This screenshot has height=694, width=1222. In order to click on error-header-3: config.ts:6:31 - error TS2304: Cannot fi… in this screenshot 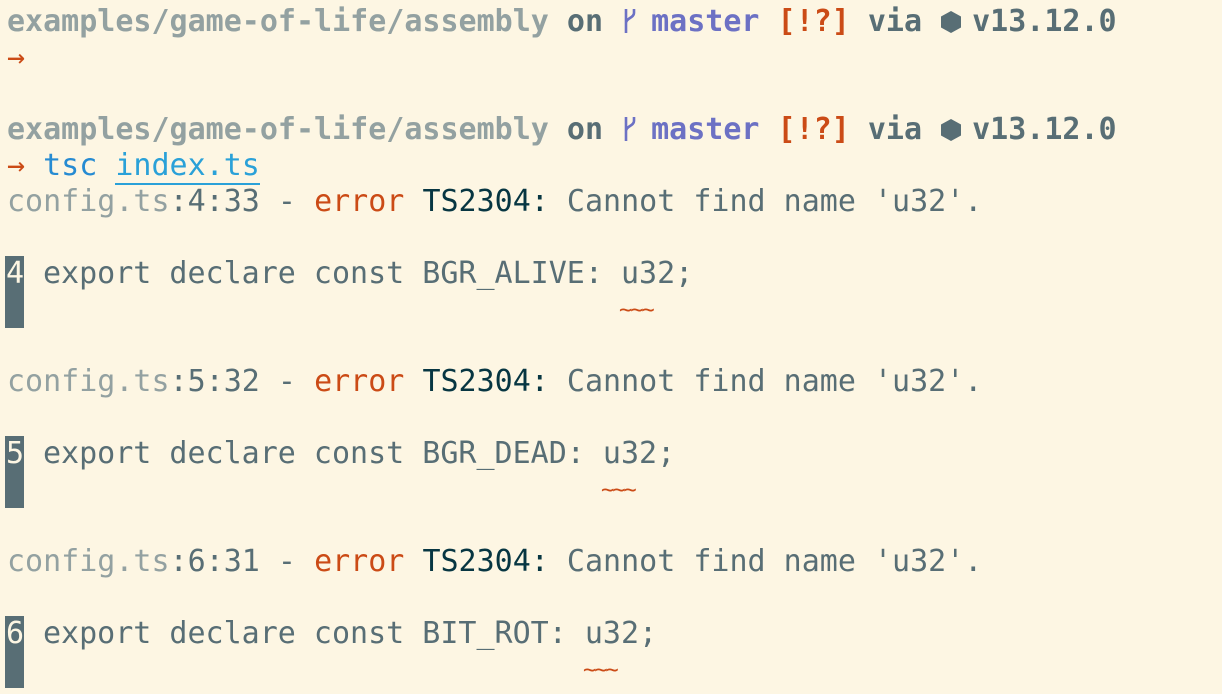, I will do `click(494, 562)`.